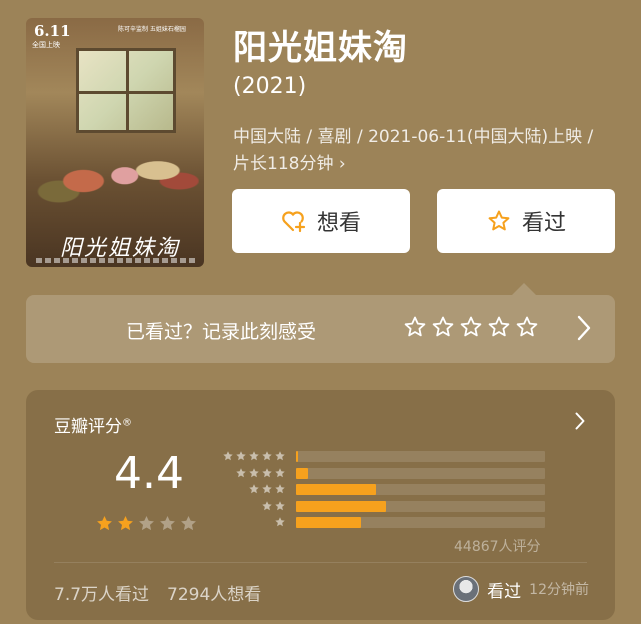 This screenshot has width=641, height=624. What do you see at coordinates (152, 29) in the screenshot?
I see `poster-tagline: 陈可辛监制 五姐妹石榴园` at bounding box center [152, 29].